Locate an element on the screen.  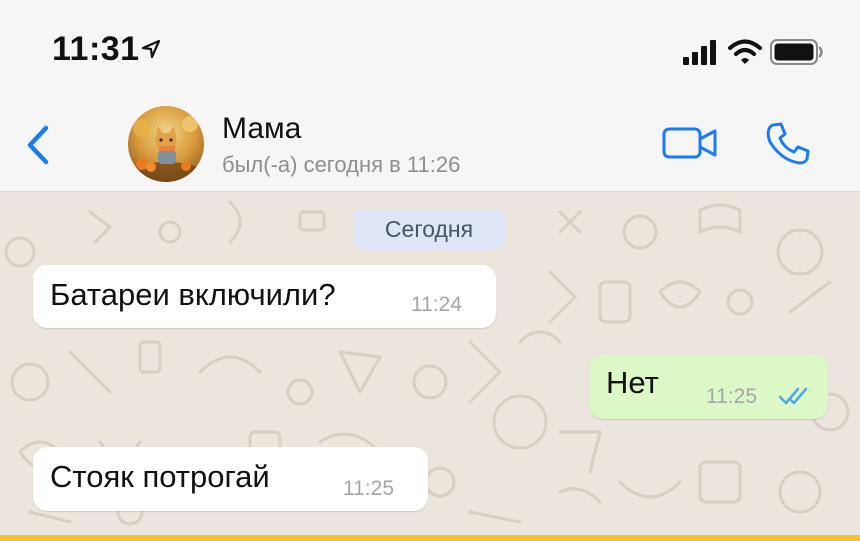
date-separator: Сегодня is located at coordinates (429, 229).